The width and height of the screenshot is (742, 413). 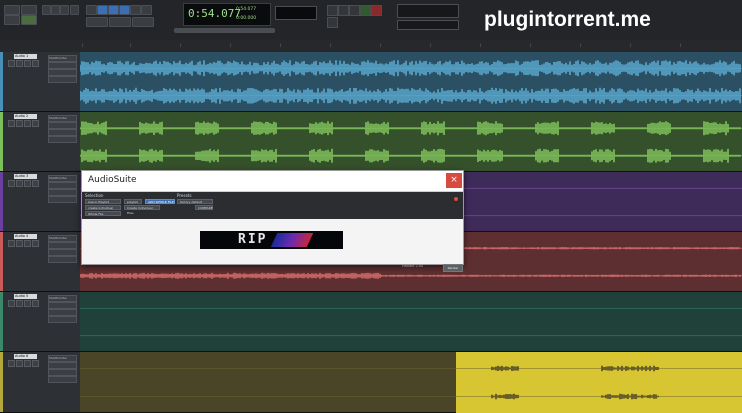 I want to click on track-header: Audio 3 ShelfLimiter, so click(x=40, y=202).